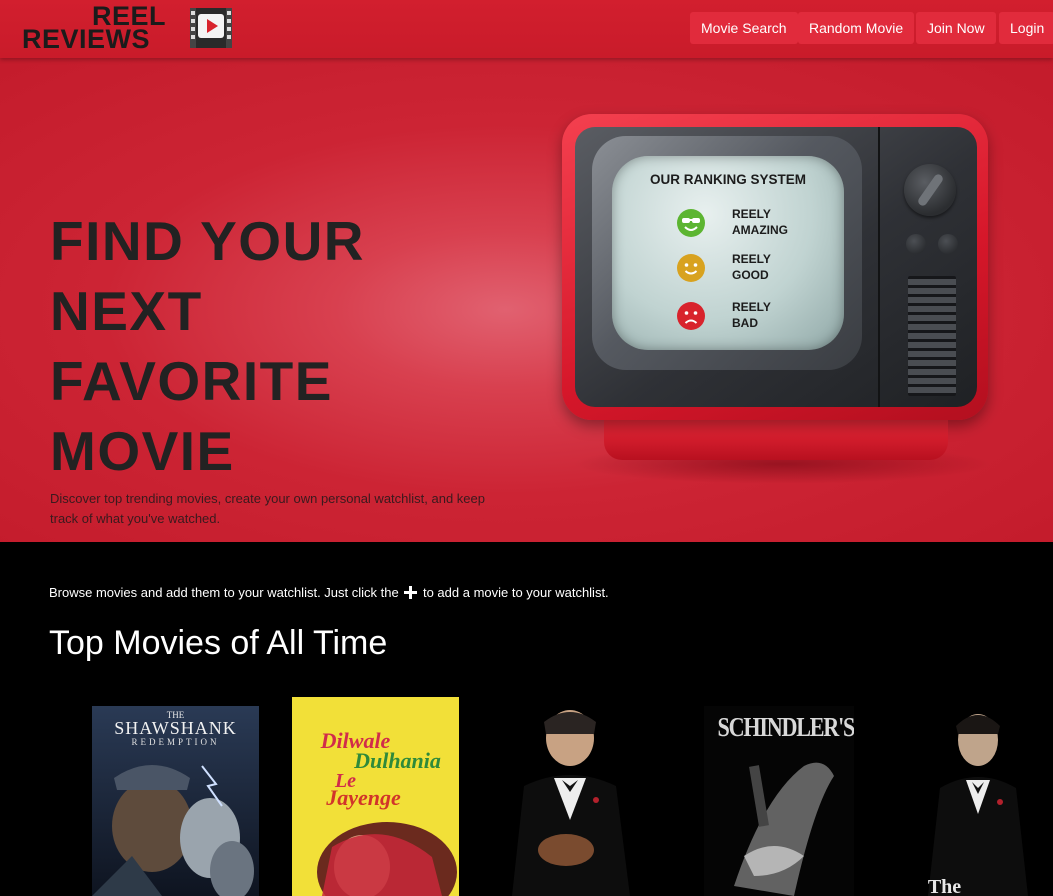 Image resolution: width=1053 pixels, height=896 pixels. I want to click on hero-title-line: FIND YOUR, so click(208, 241).